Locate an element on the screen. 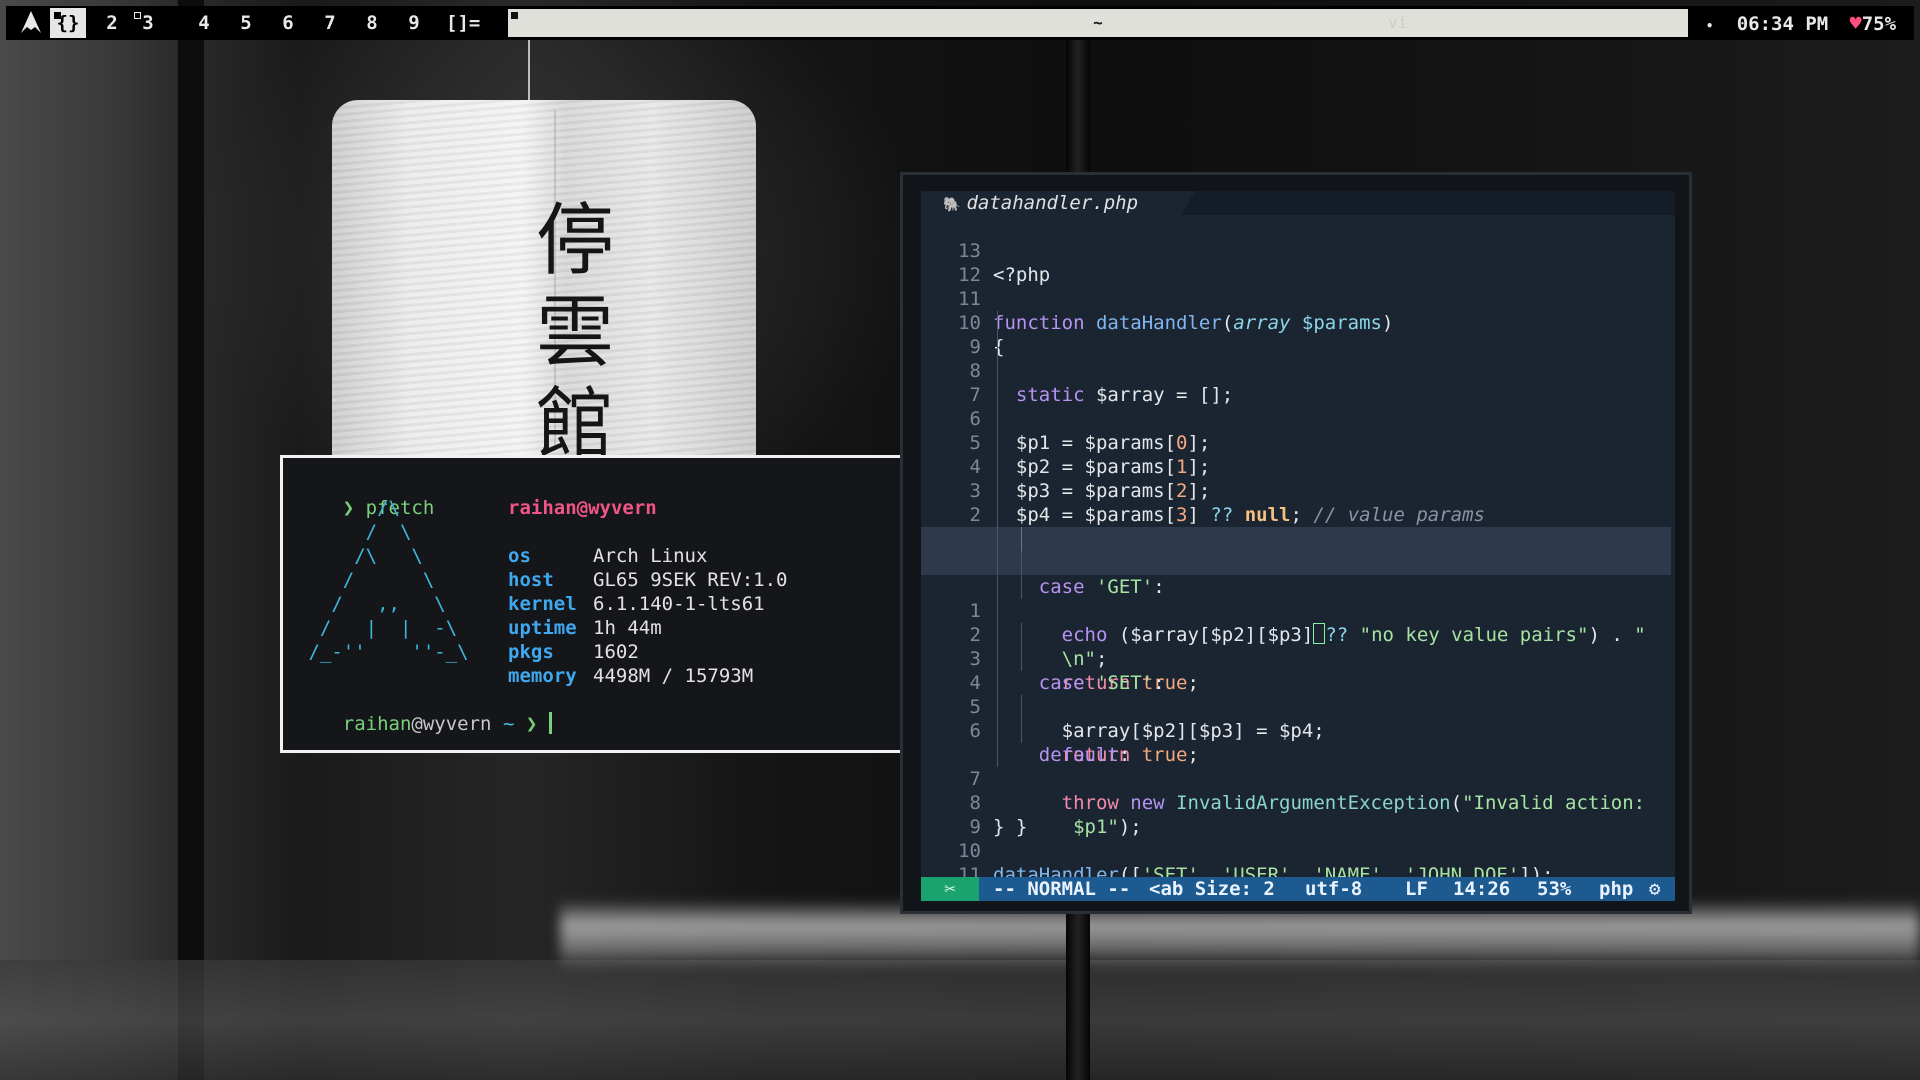  code-line: 9 static $array = []; is located at coordinates (1296, 358).